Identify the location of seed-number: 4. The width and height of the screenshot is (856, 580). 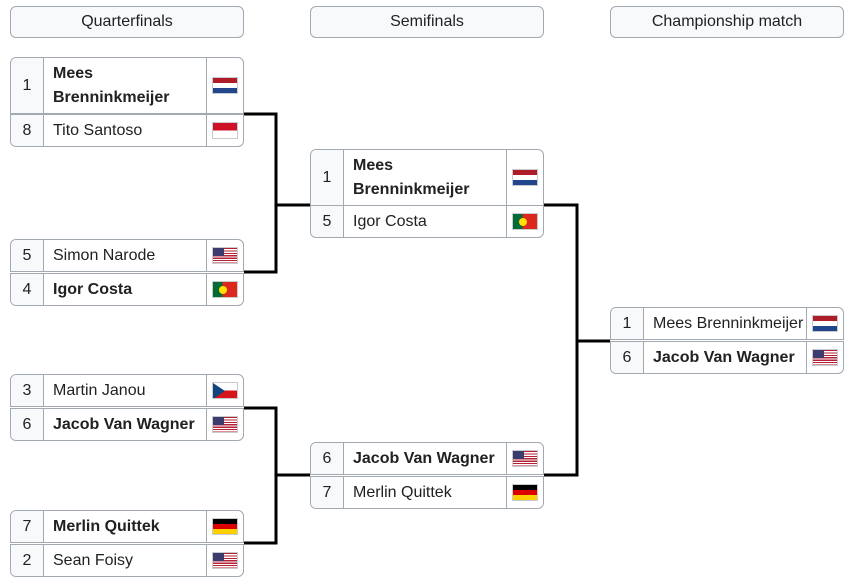
(27, 289).